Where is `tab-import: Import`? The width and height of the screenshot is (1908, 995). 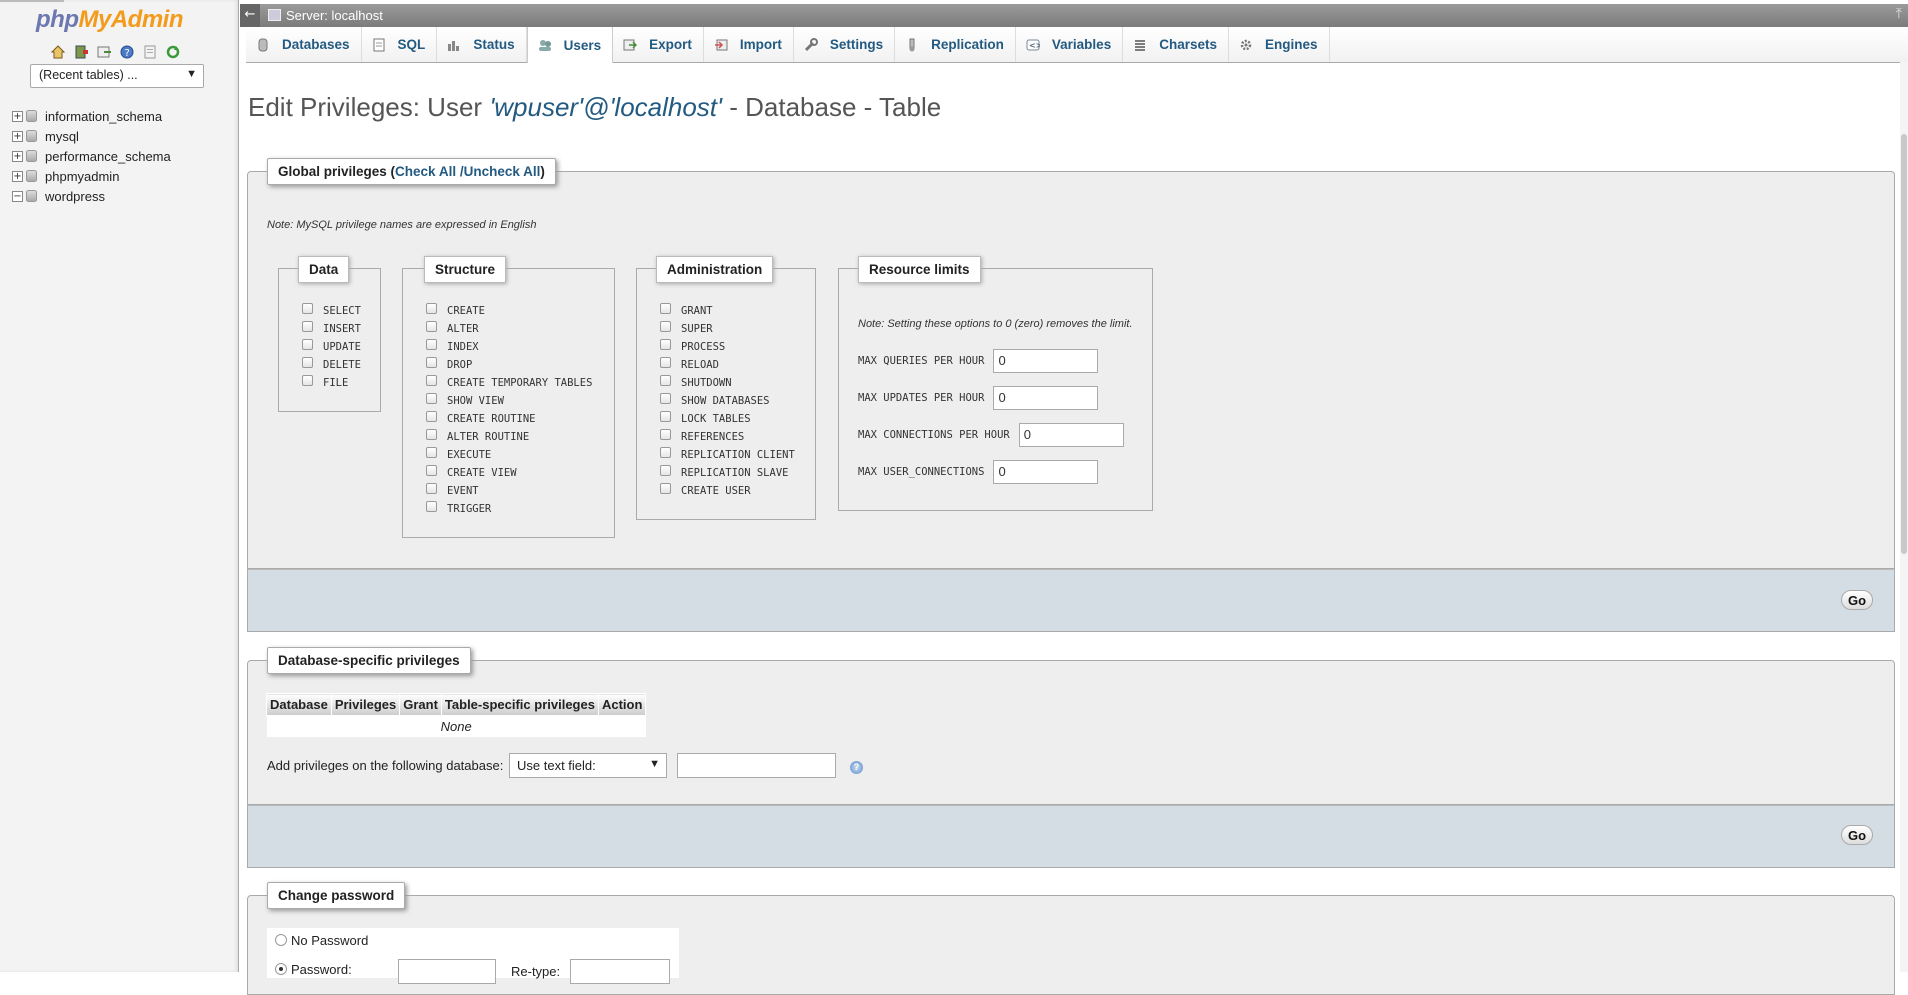
tab-import: Import is located at coordinates (749, 44).